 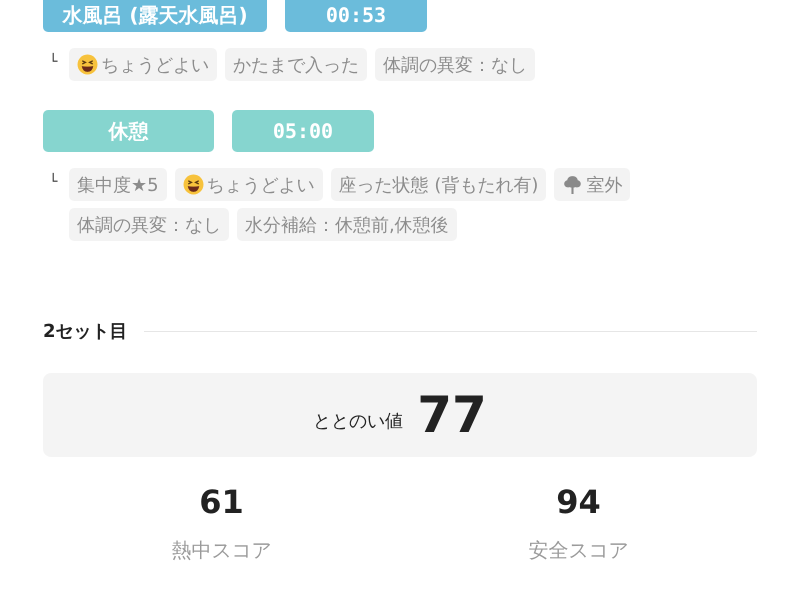 I want to click on tag: 集中度★5, so click(x=118, y=184).